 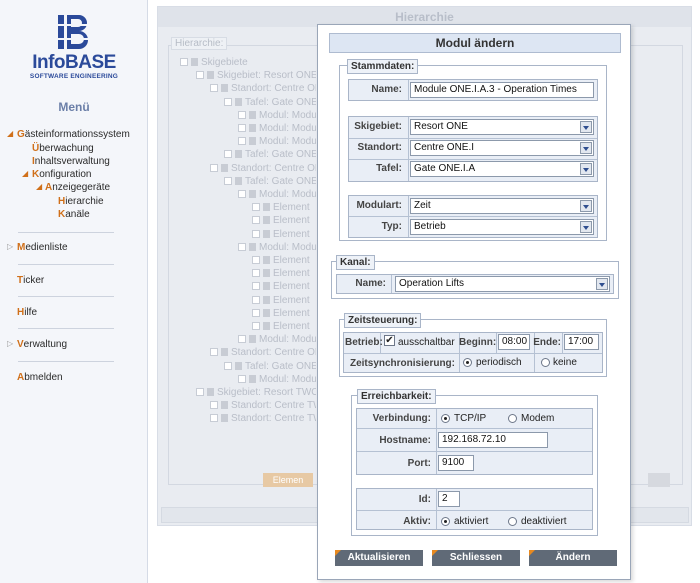 I want to click on kanal-name-label: Name:, so click(x=370, y=283).